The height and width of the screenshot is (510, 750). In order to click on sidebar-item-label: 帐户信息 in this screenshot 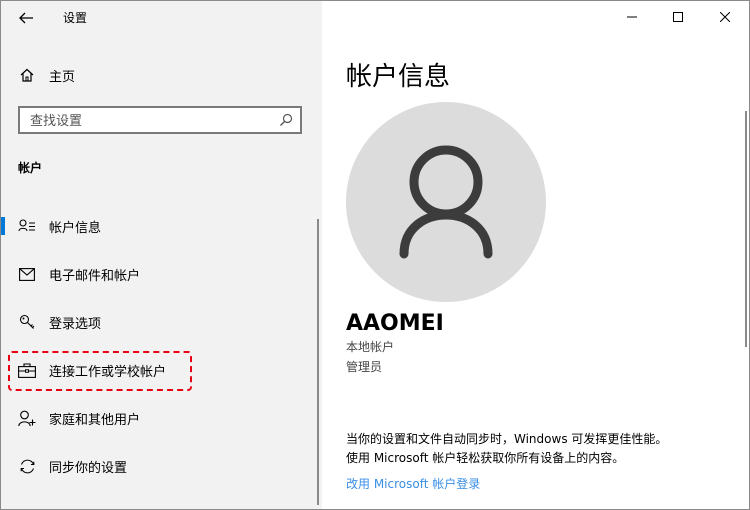, I will do `click(75, 228)`.